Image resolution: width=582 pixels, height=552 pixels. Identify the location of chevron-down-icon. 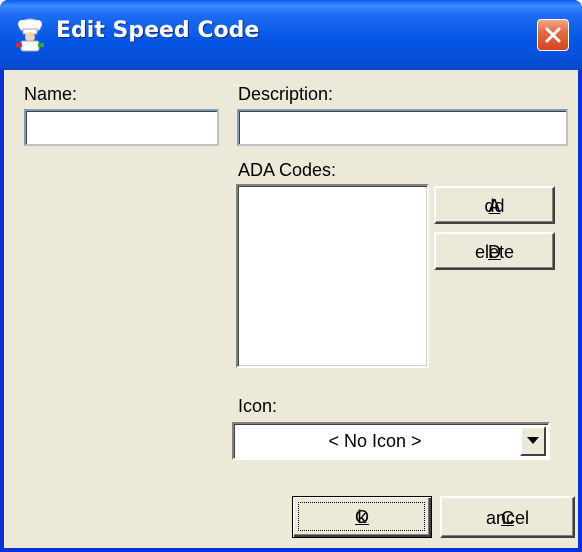
(533, 440).